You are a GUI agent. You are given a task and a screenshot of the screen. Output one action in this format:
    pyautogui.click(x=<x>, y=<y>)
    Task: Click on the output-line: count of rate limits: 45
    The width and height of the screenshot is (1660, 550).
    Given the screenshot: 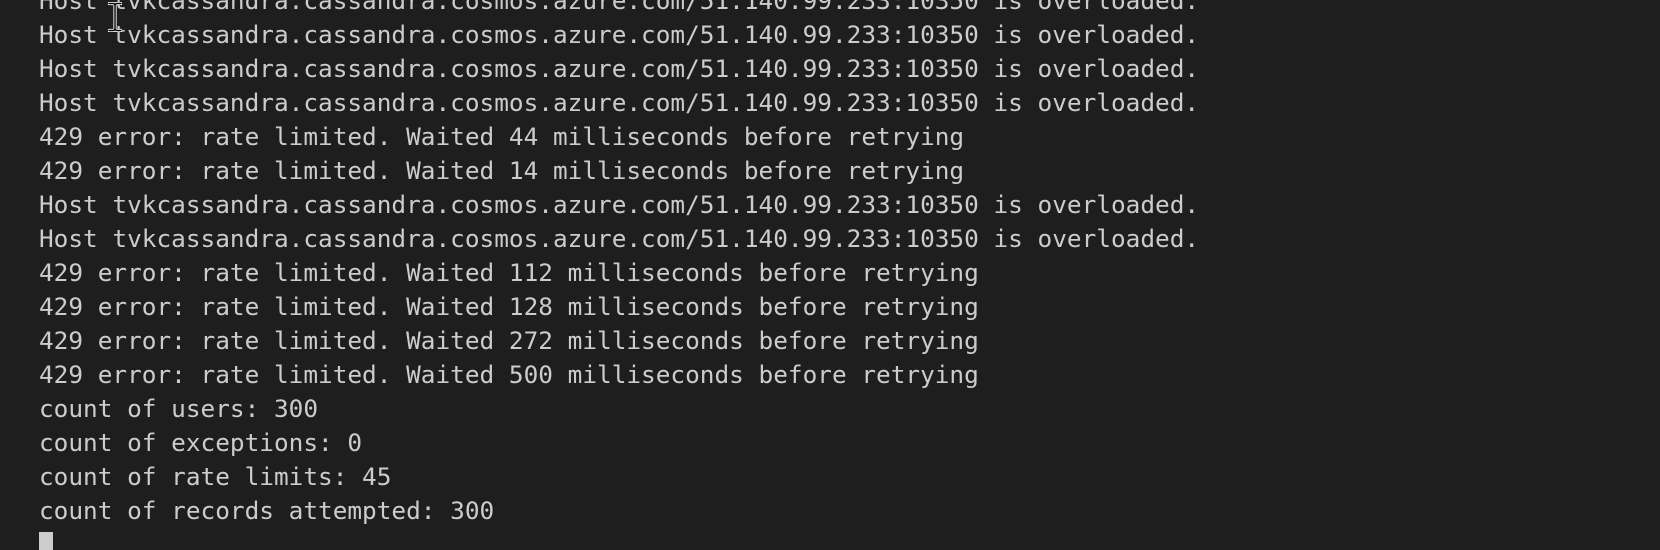 What is the action you would take?
    pyautogui.click(x=215, y=476)
    